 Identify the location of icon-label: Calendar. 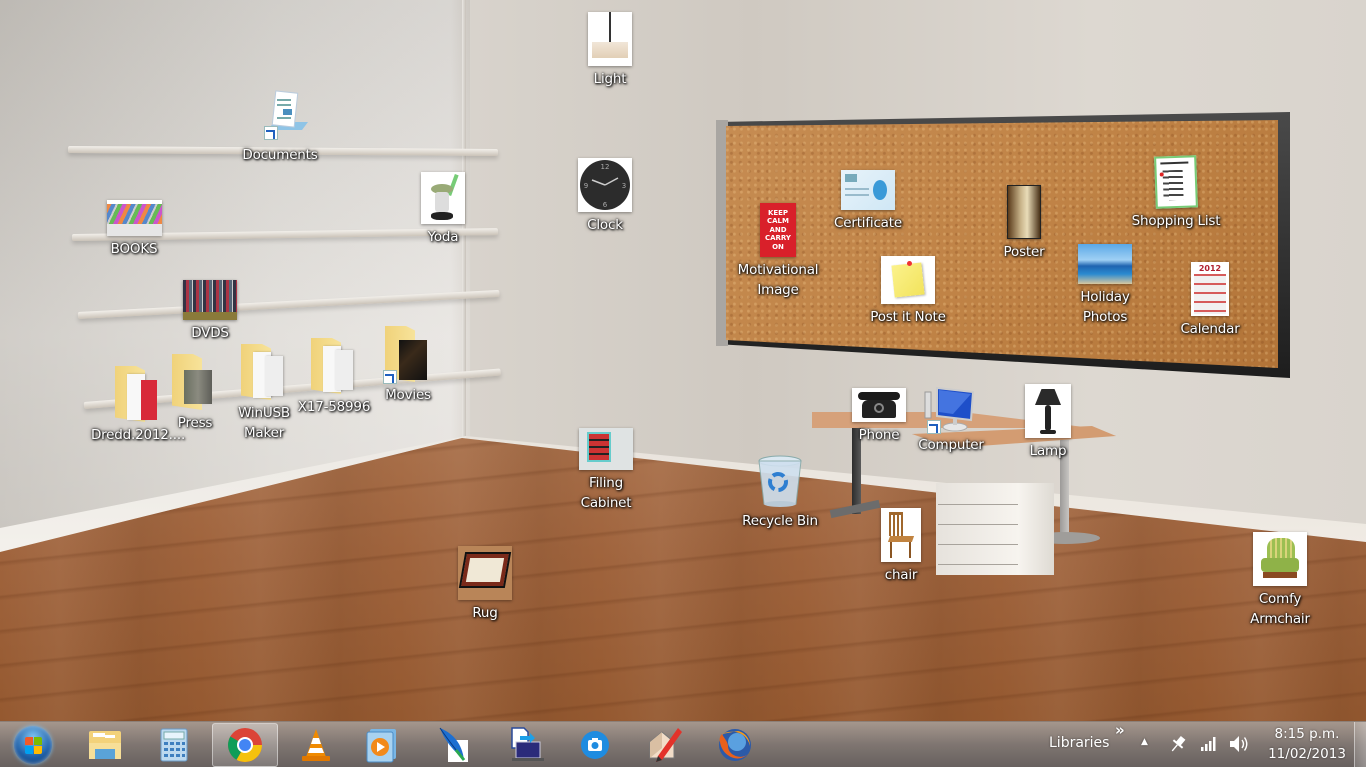
(1210, 329).